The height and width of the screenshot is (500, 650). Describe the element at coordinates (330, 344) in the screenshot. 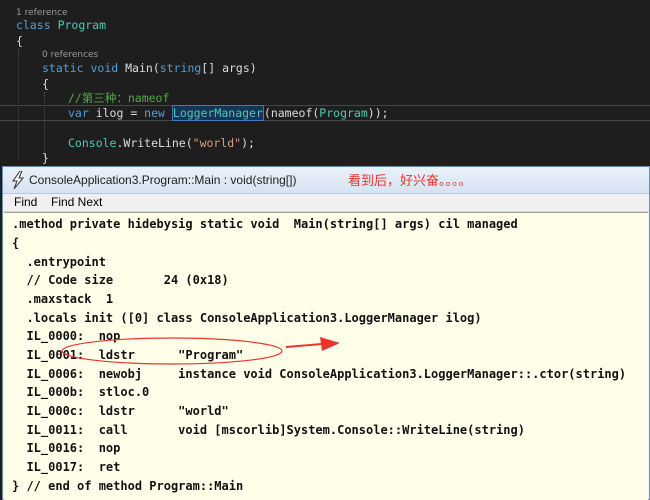

I see `arrow-head-icon` at that location.